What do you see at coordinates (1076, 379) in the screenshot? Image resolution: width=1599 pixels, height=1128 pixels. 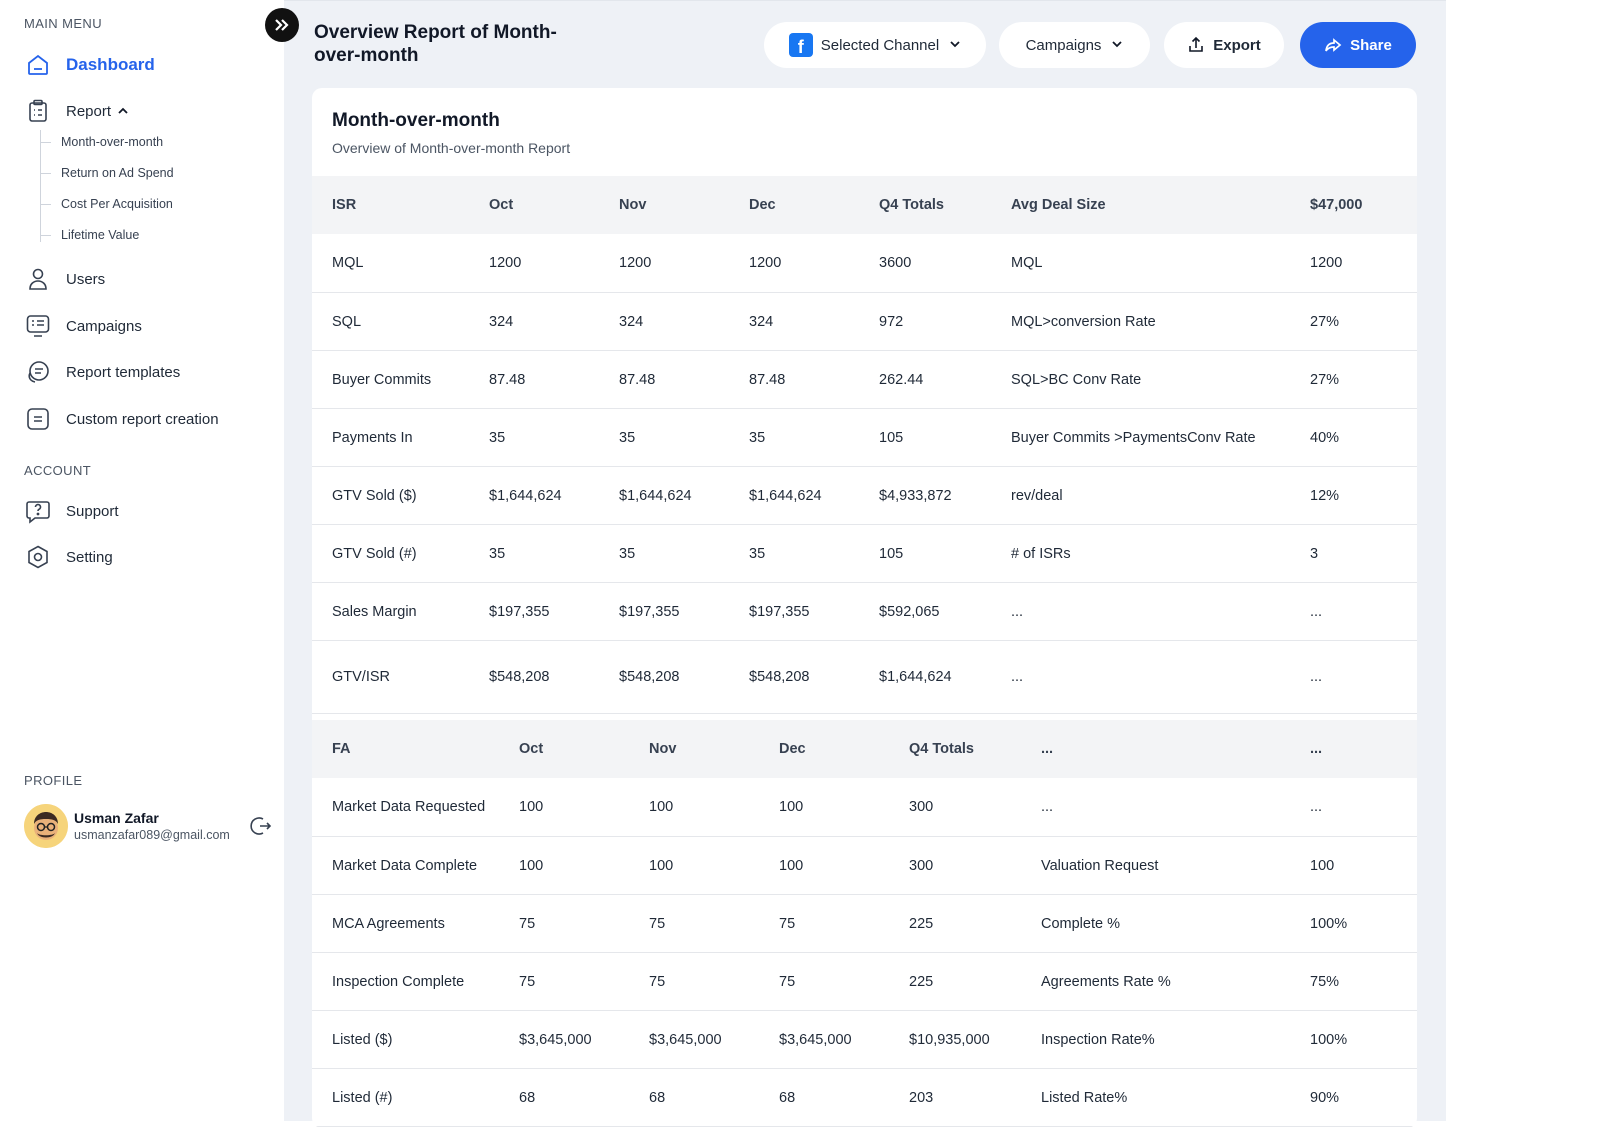 I see `table-cell: SQL>BC Conv Rate` at bounding box center [1076, 379].